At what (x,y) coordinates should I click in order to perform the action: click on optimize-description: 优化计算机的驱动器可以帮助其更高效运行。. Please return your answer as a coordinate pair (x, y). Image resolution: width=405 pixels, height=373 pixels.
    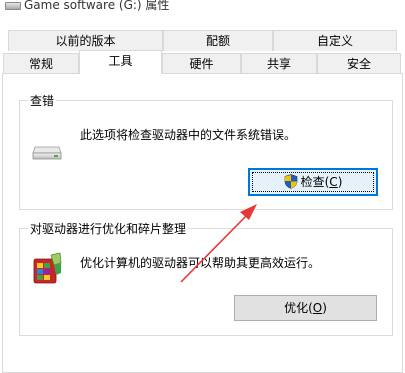
    Looking at the image, I should click on (200, 263).